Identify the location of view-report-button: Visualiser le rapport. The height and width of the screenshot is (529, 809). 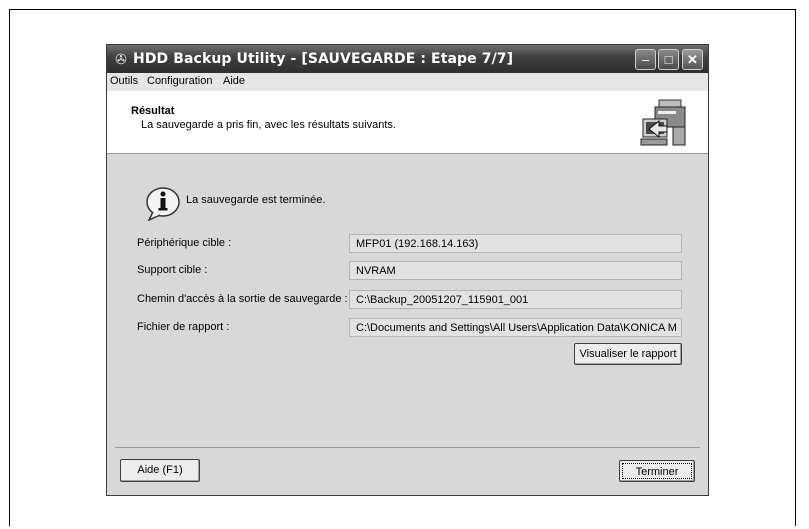
(628, 354).